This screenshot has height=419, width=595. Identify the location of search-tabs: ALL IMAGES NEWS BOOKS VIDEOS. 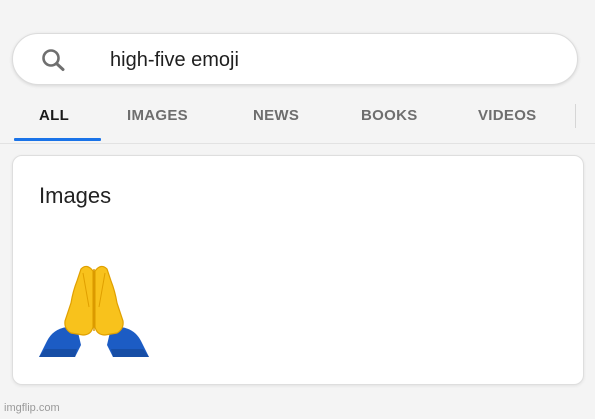
(297, 118).